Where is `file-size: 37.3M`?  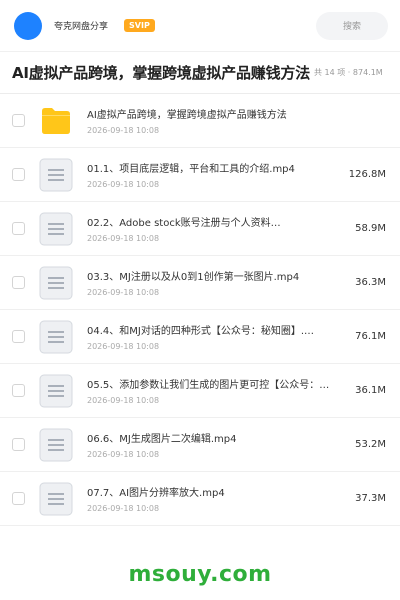 file-size: 37.3M is located at coordinates (370, 498).